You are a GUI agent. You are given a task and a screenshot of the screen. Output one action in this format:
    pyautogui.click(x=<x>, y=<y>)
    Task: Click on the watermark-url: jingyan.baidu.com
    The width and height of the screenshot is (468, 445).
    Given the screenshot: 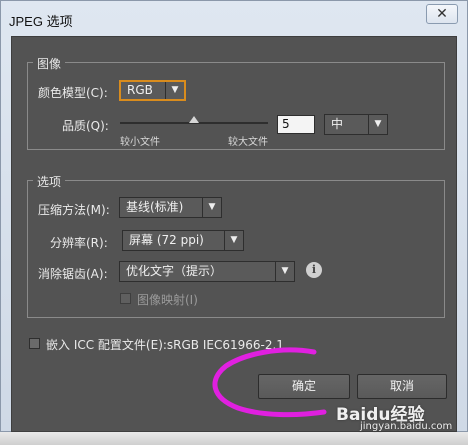 What is the action you would take?
    pyautogui.click(x=406, y=426)
    